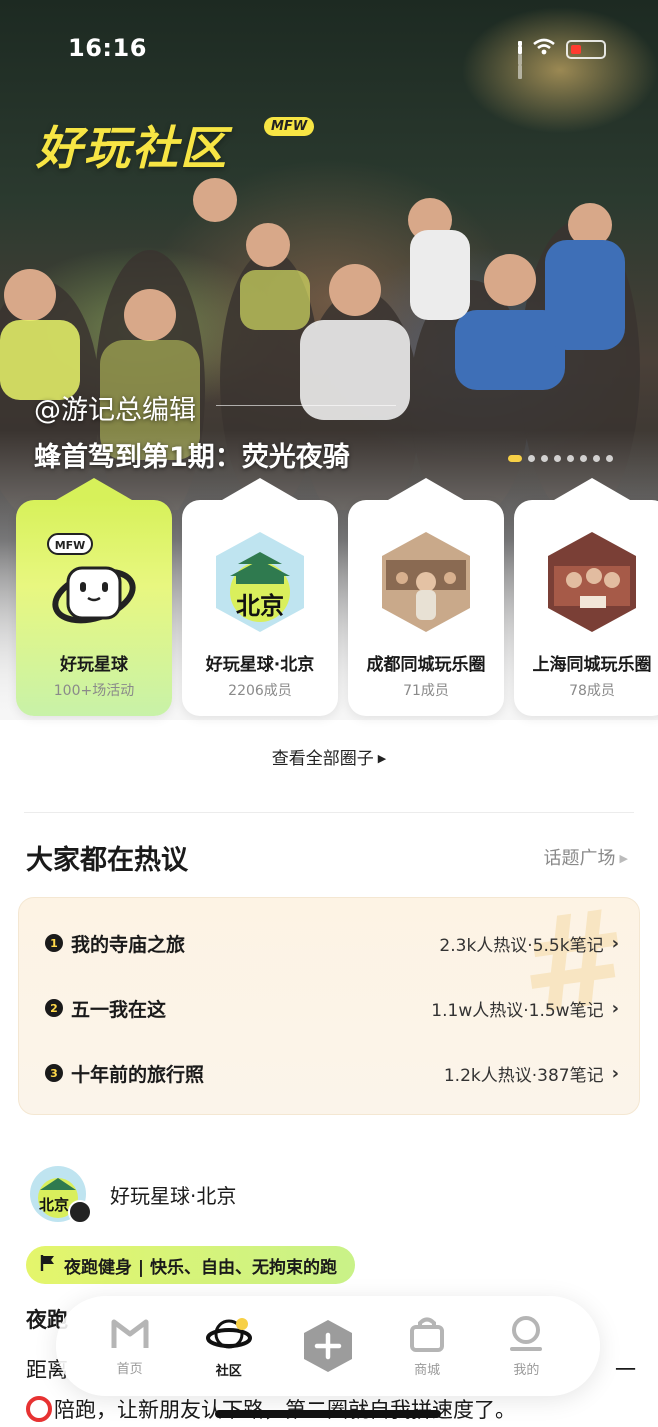  I want to click on topic-name: 我的寺庙之旅, so click(128, 944).